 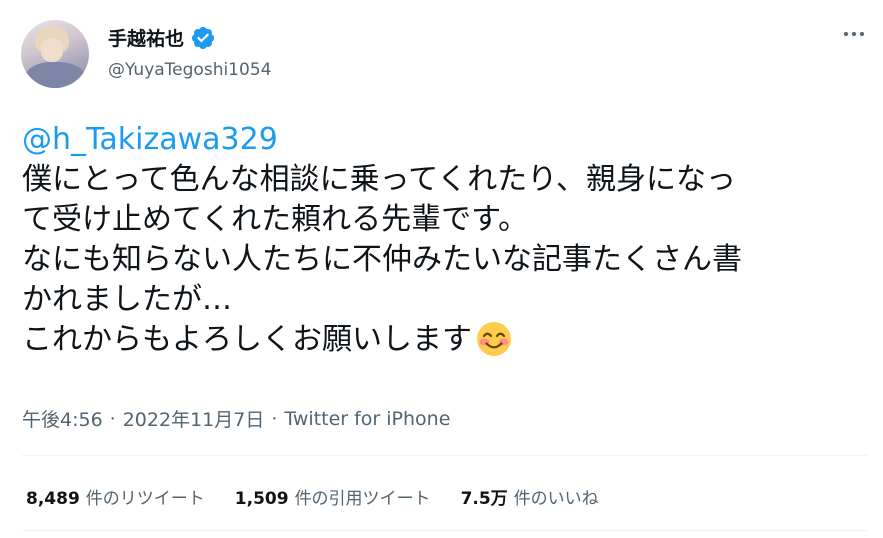 What do you see at coordinates (854, 34) in the screenshot?
I see `more-options-icon` at bounding box center [854, 34].